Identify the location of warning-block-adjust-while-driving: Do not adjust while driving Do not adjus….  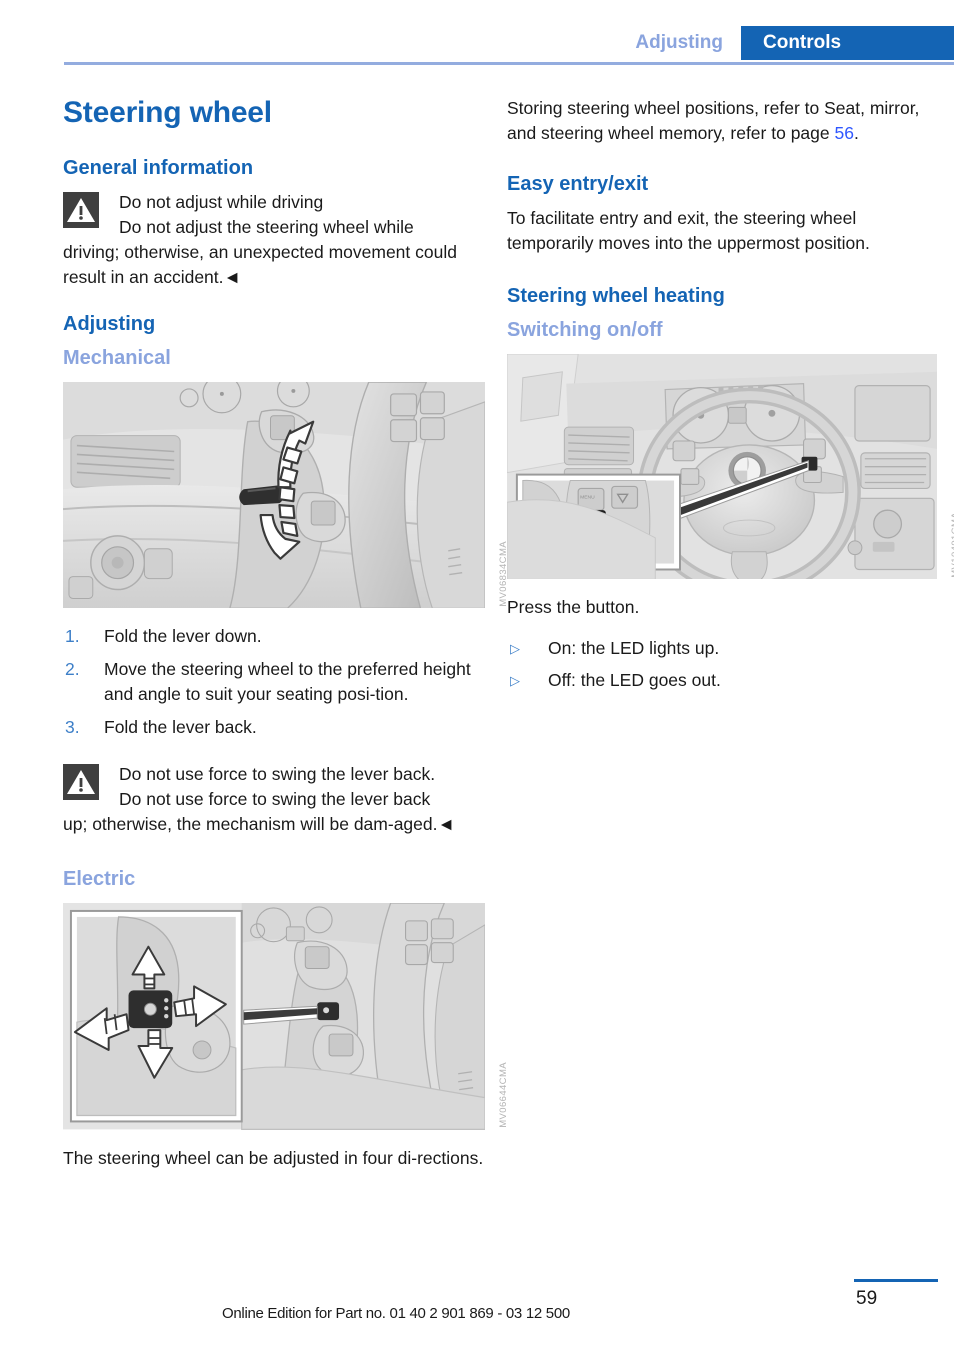
(274, 240).